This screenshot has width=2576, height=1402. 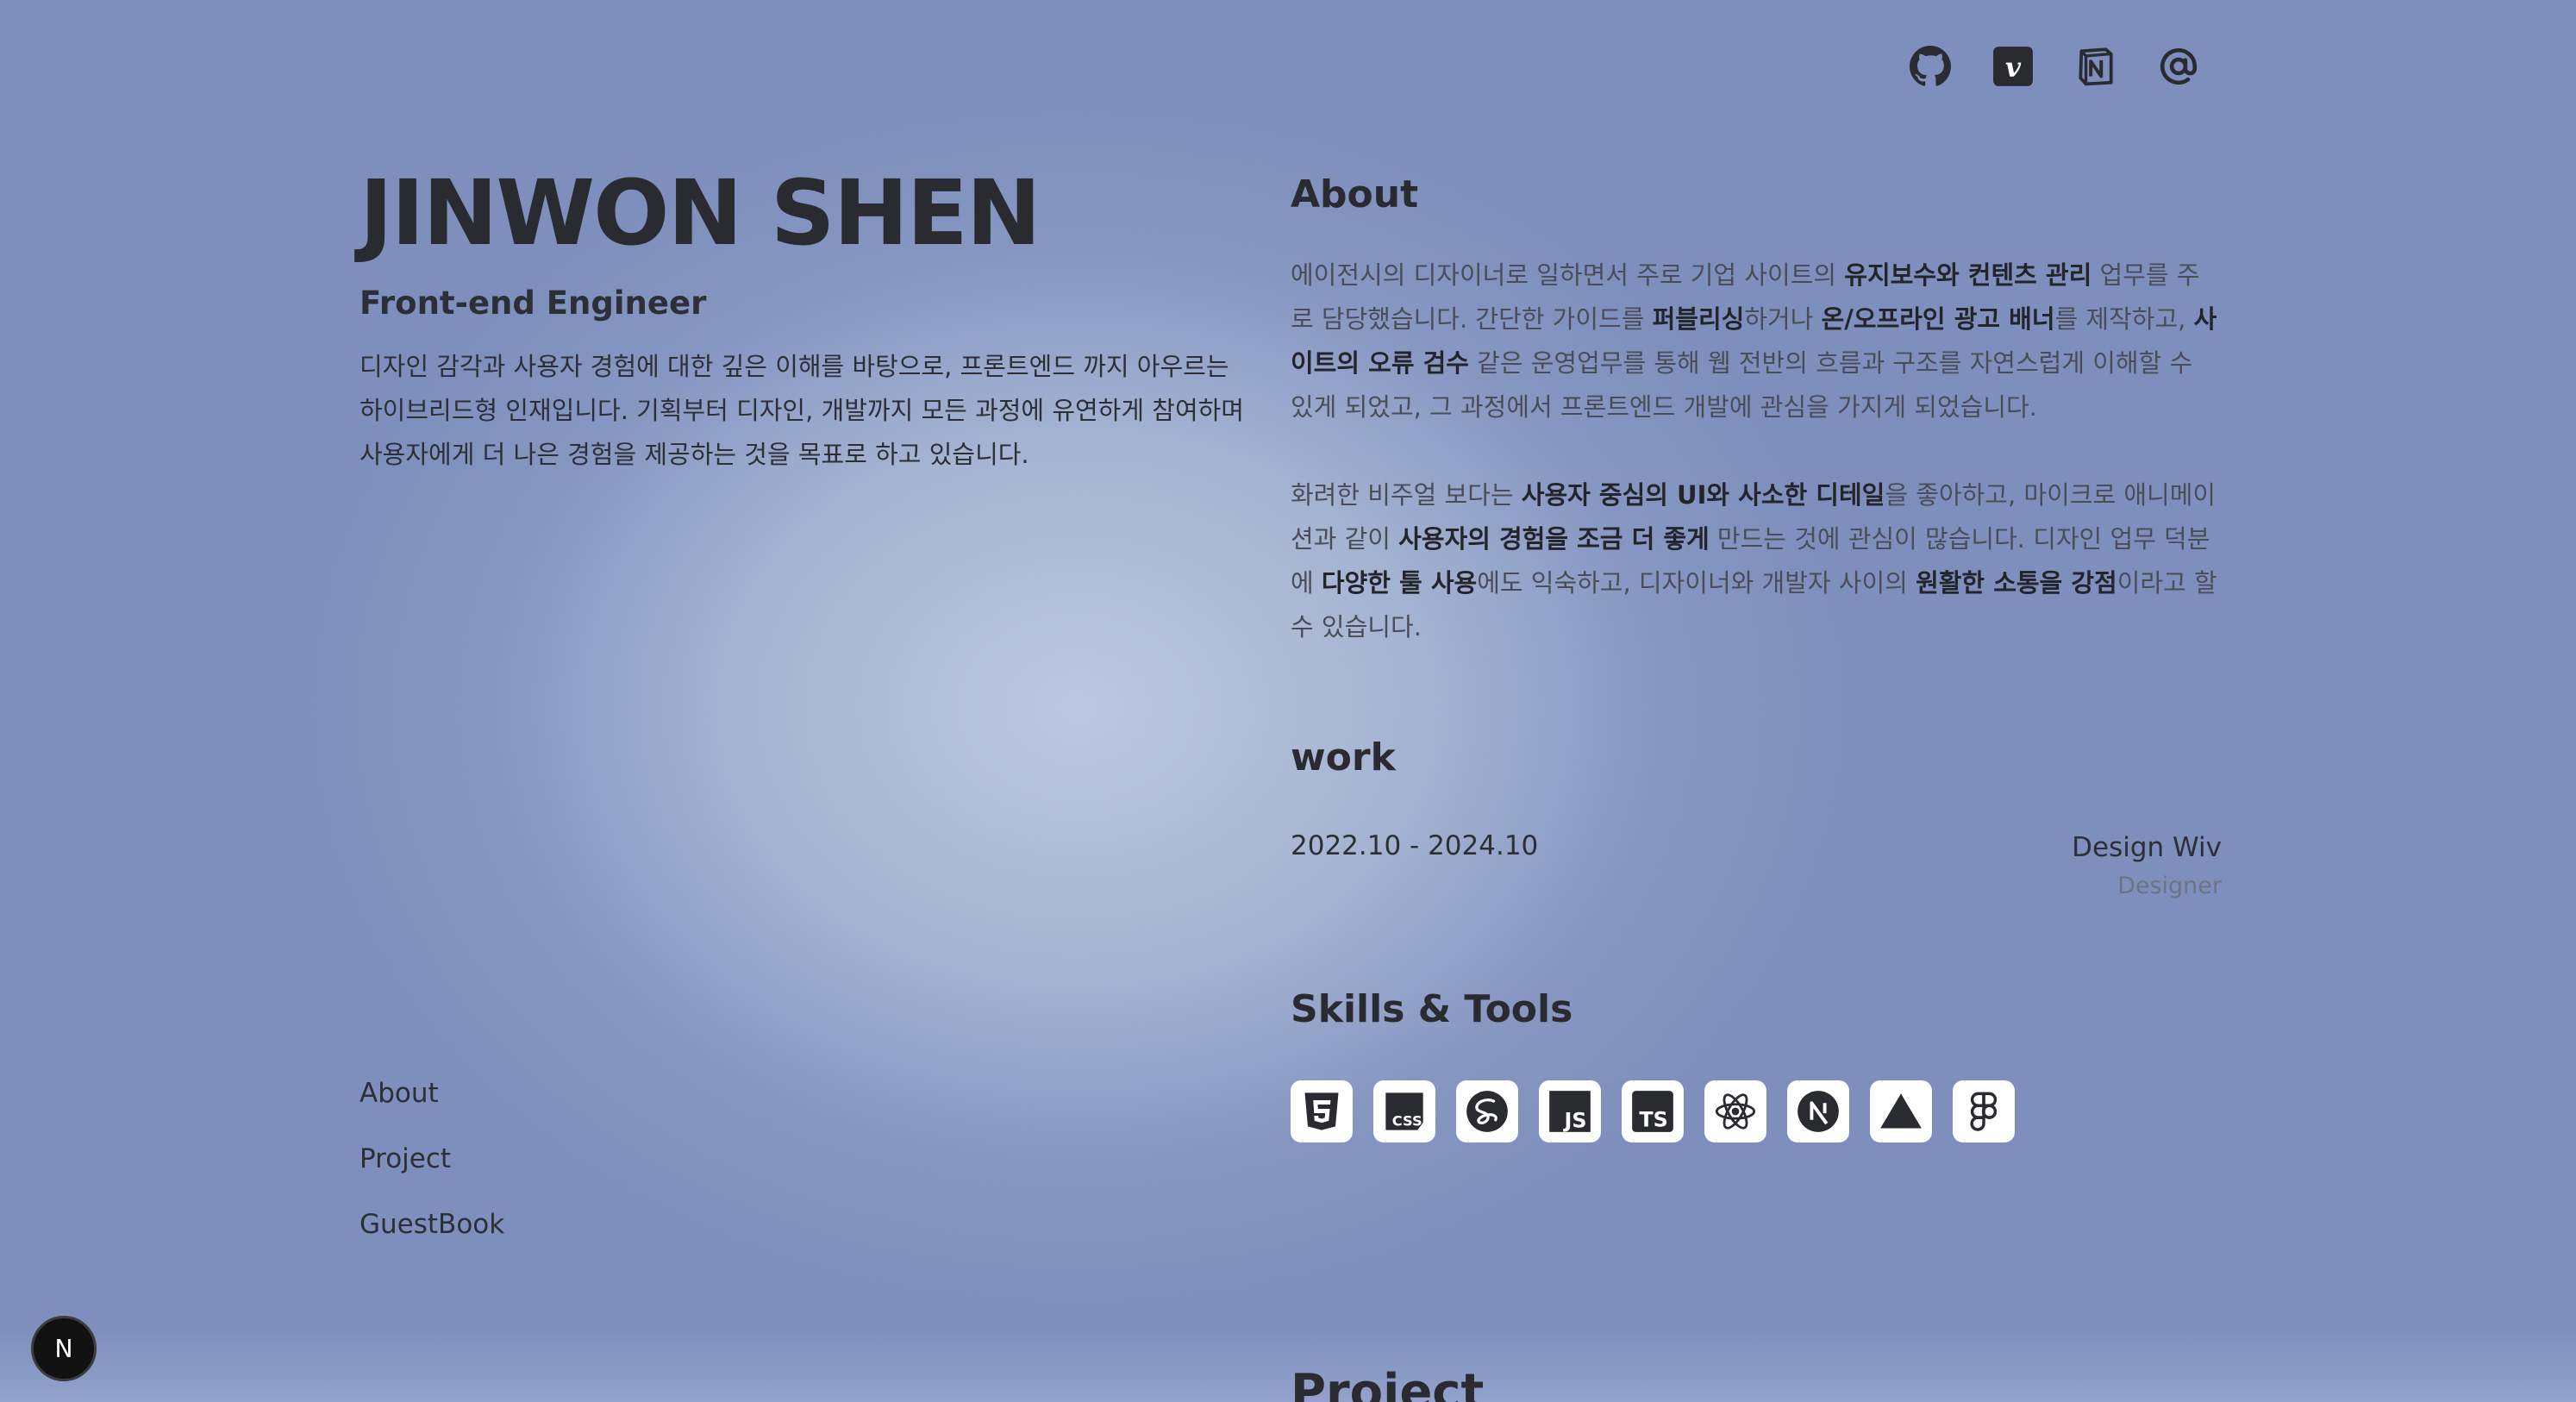 What do you see at coordinates (2169, 886) in the screenshot?
I see `work-role: Designer` at bounding box center [2169, 886].